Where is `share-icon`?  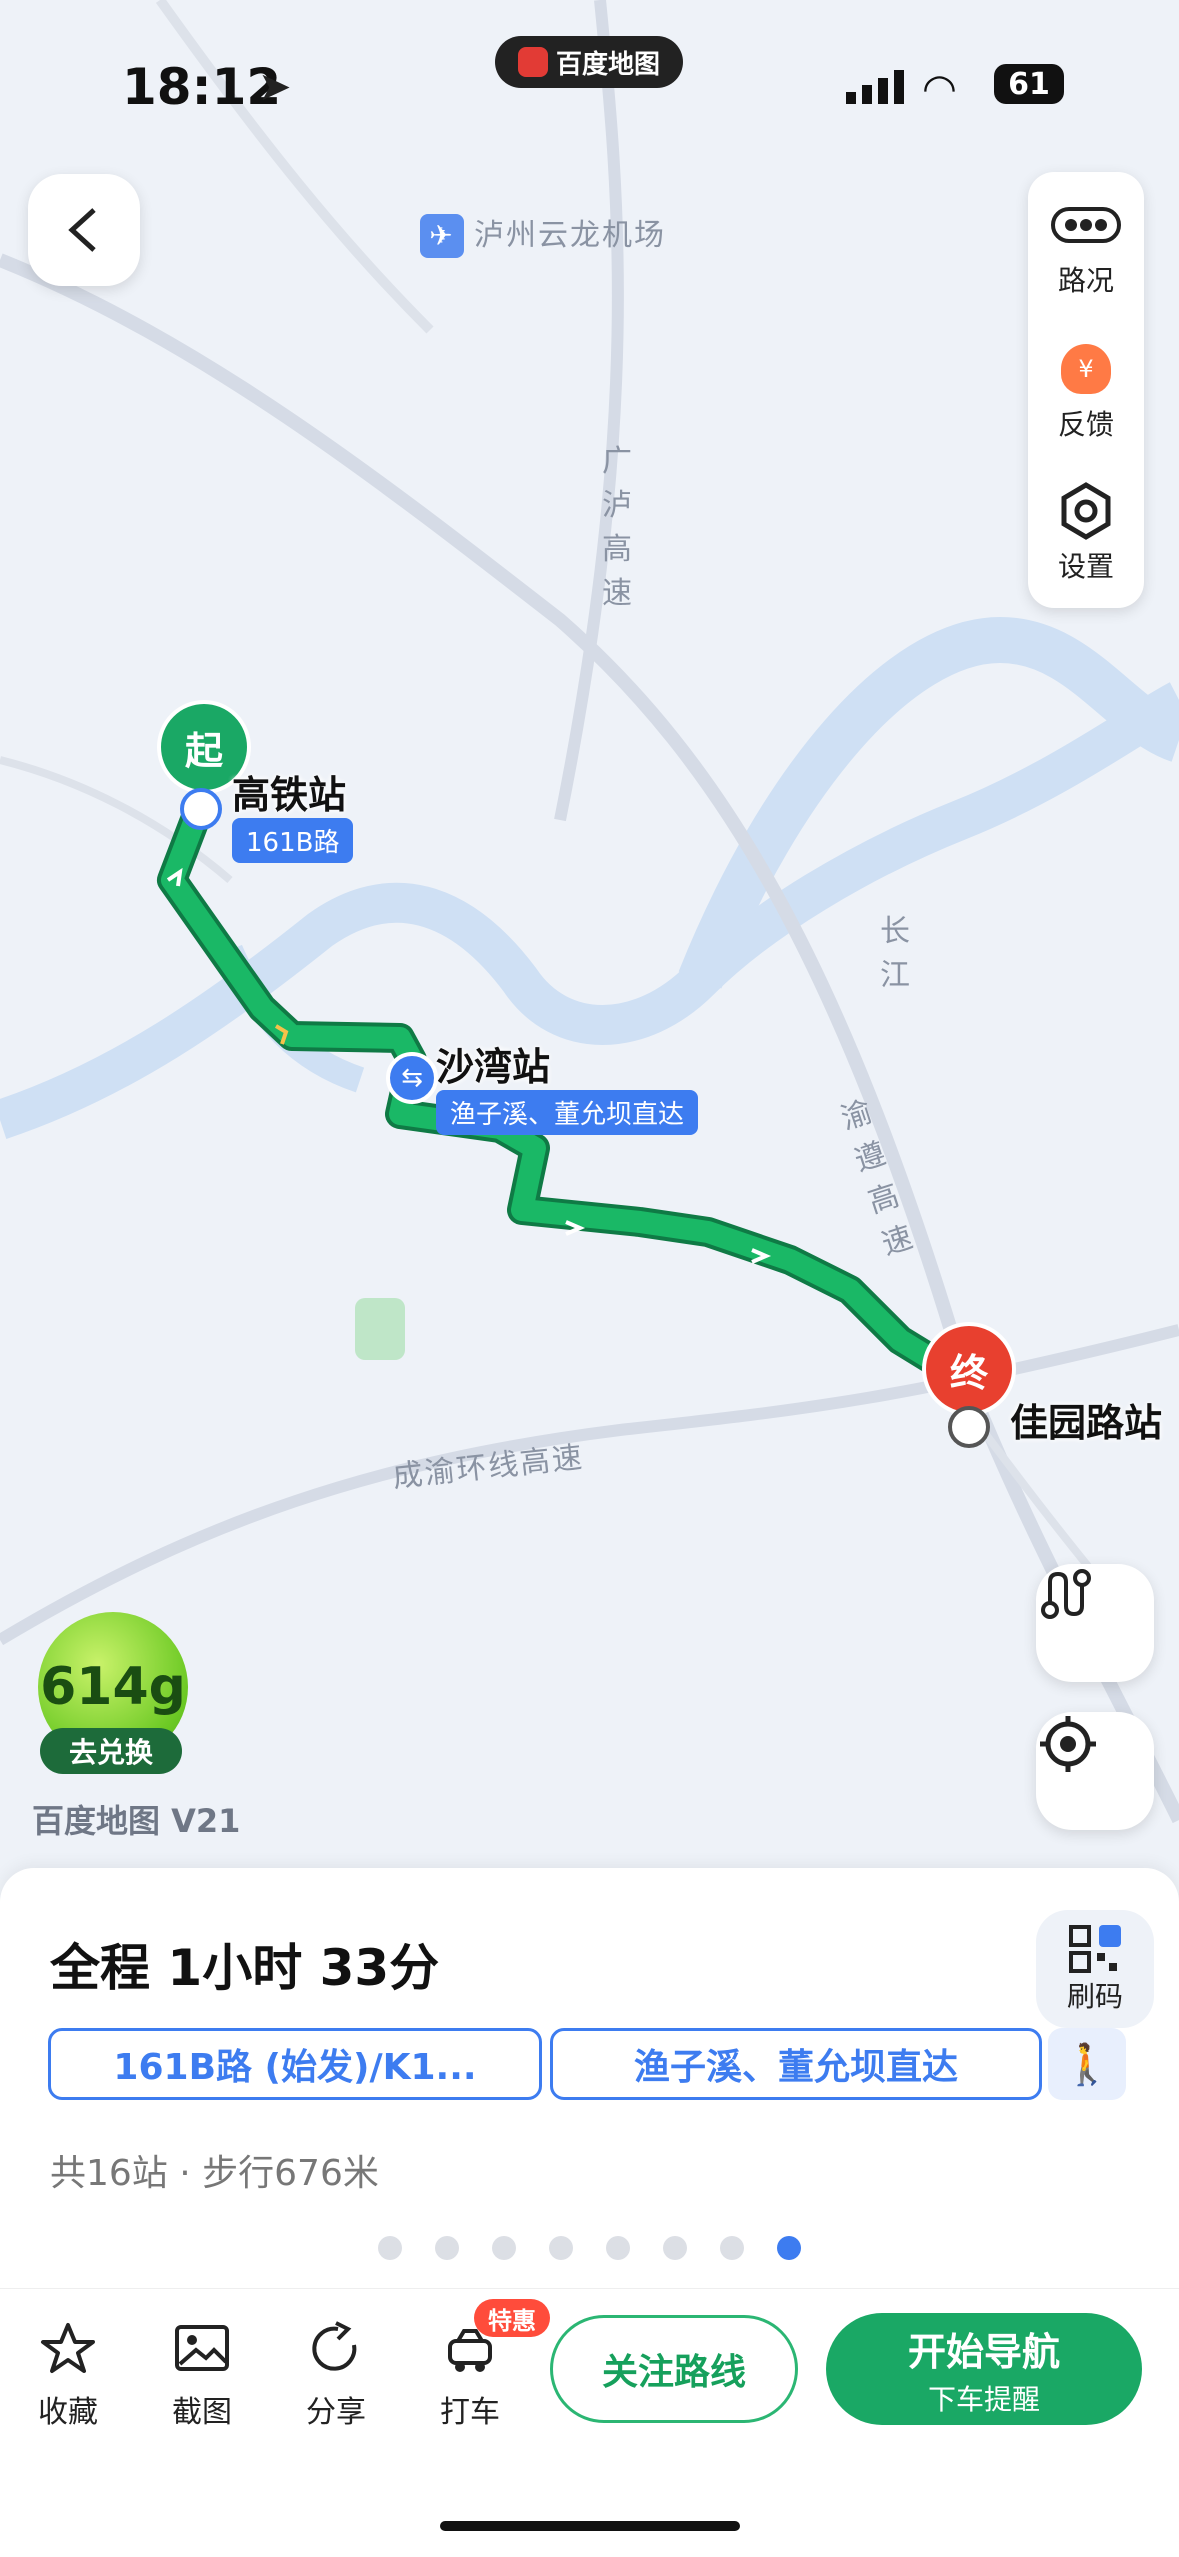
share-icon is located at coordinates (336, 2349).